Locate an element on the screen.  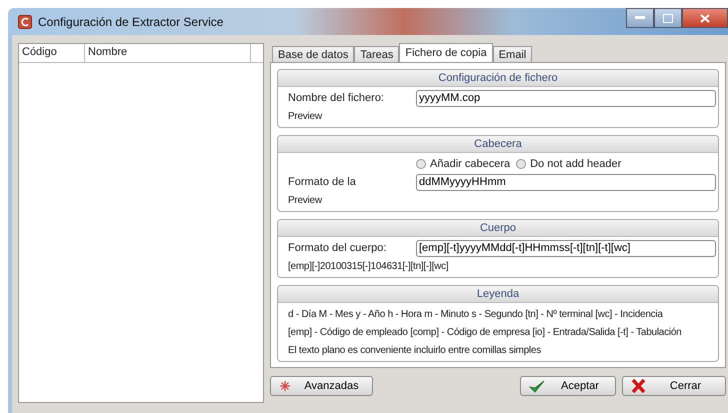
accept-button: Aceptar is located at coordinates (568, 386).